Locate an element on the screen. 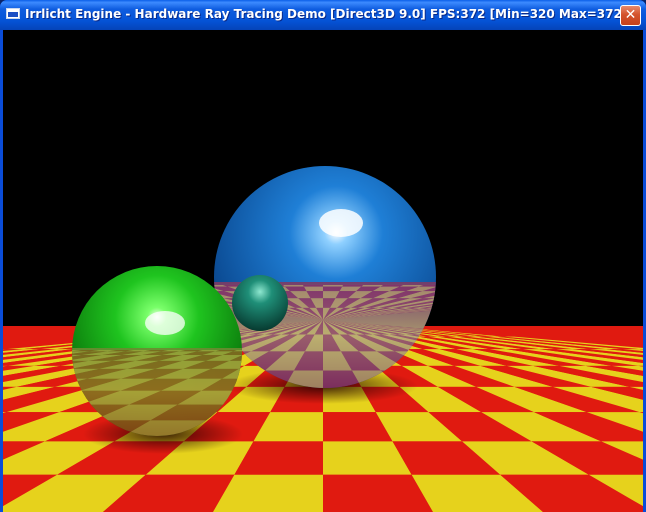 The height and width of the screenshot is (512, 646). close-button: ✕ is located at coordinates (630, 15).